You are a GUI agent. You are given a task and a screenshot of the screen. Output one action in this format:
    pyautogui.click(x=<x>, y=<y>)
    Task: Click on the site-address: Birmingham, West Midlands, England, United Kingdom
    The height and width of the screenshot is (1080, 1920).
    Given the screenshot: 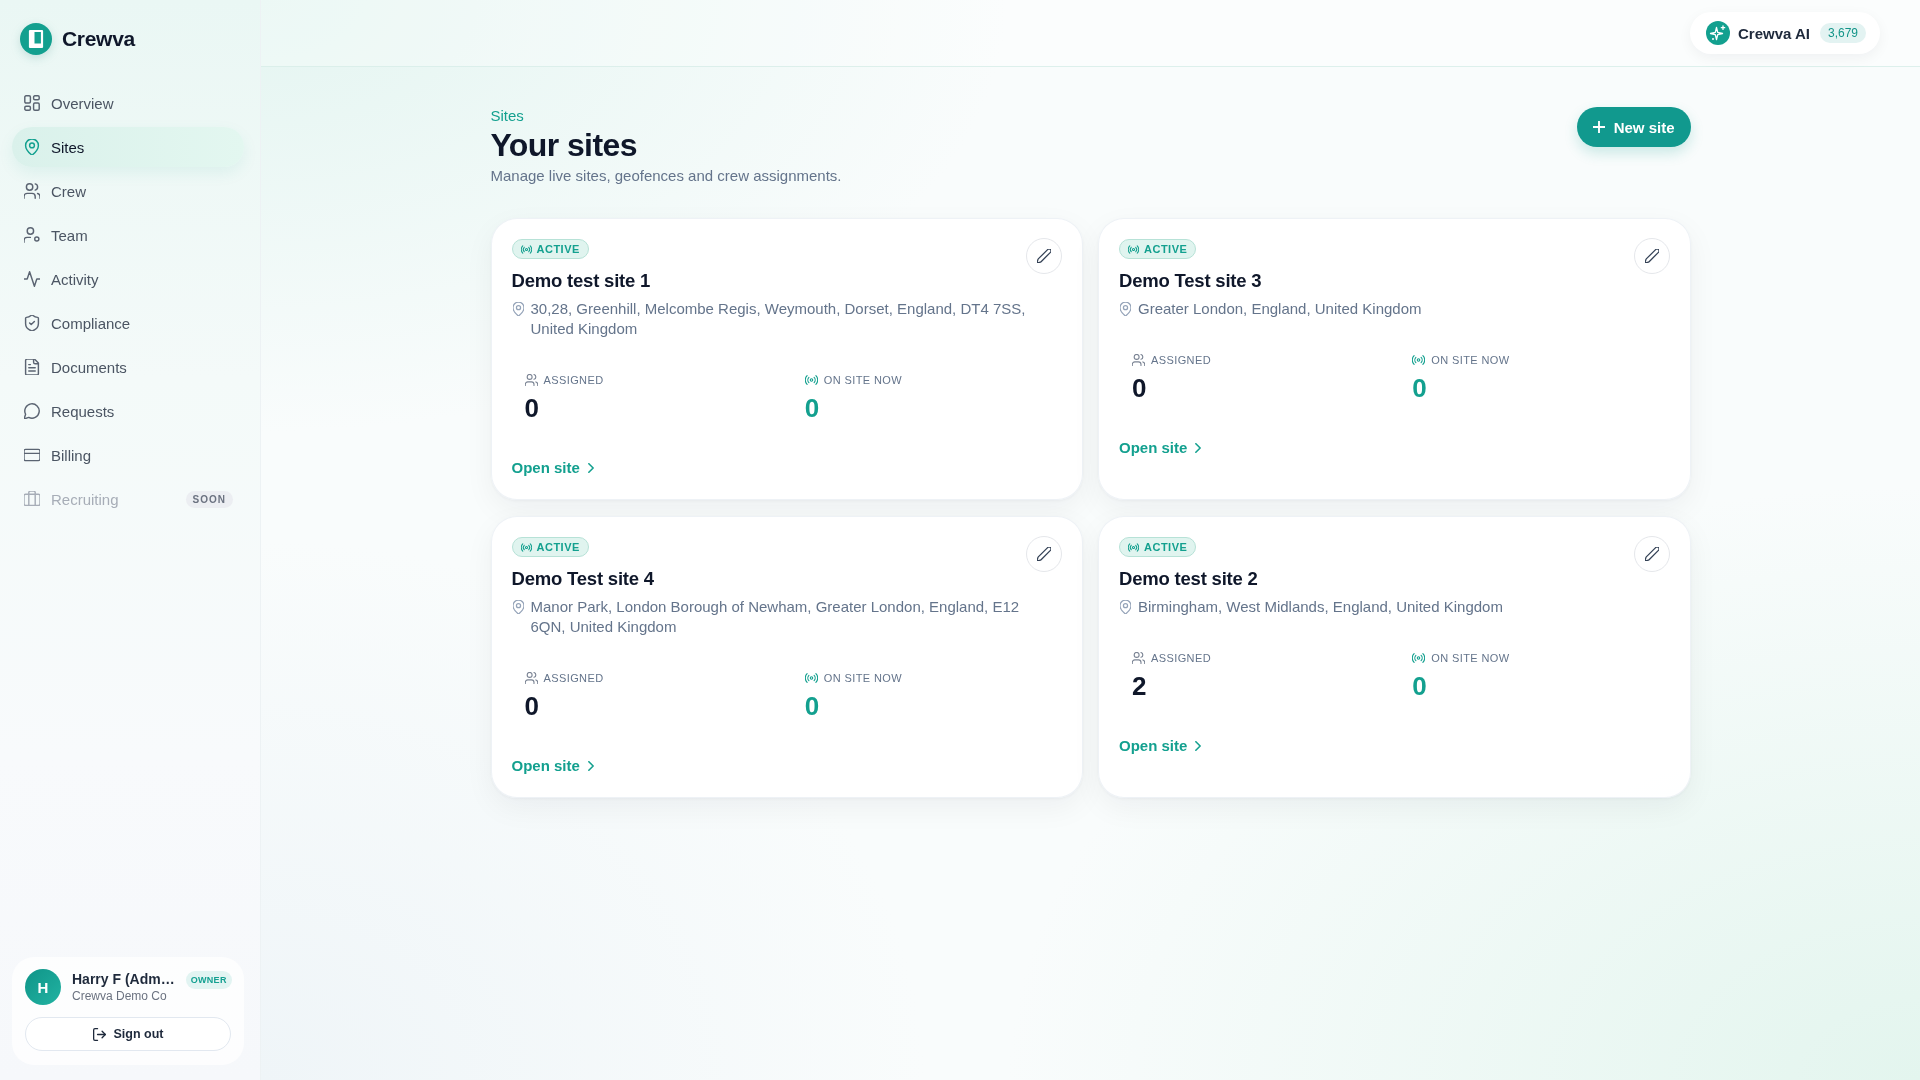 What is the action you would take?
    pyautogui.click(x=1320, y=607)
    